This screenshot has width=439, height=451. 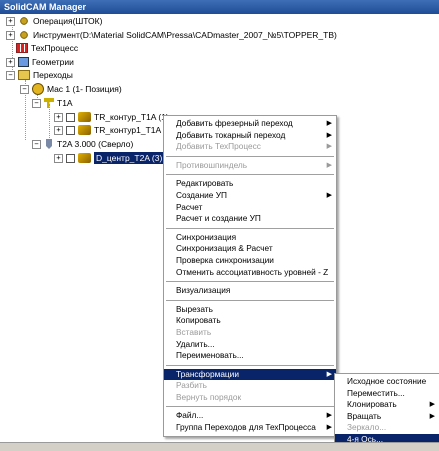 What do you see at coordinates (24, 75) in the screenshot?
I see `folder-icon` at bounding box center [24, 75].